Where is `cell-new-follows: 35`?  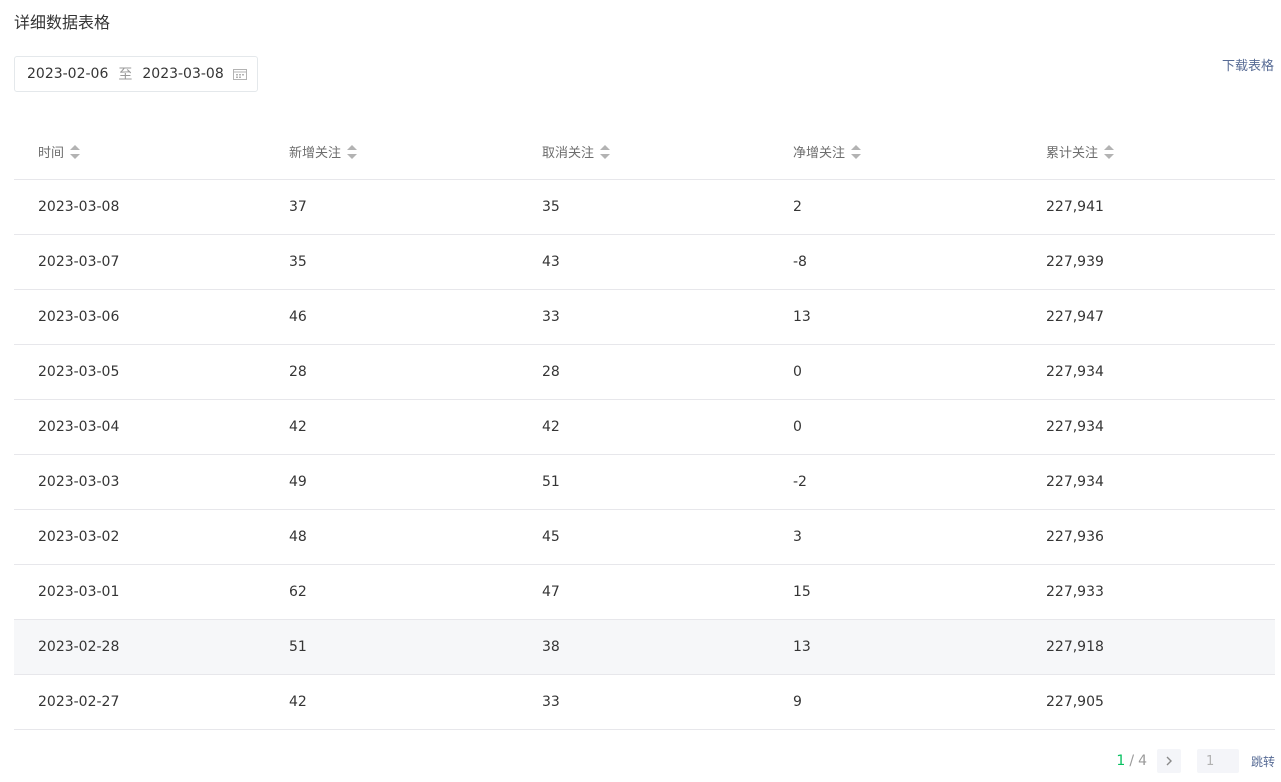
cell-new-follows: 35 is located at coordinates (298, 262).